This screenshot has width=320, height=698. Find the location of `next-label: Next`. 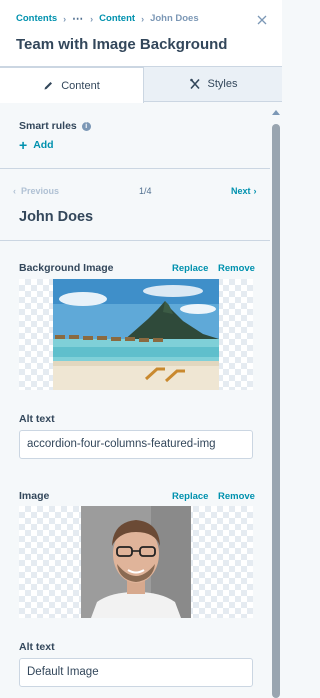

next-label: Next is located at coordinates (241, 191).